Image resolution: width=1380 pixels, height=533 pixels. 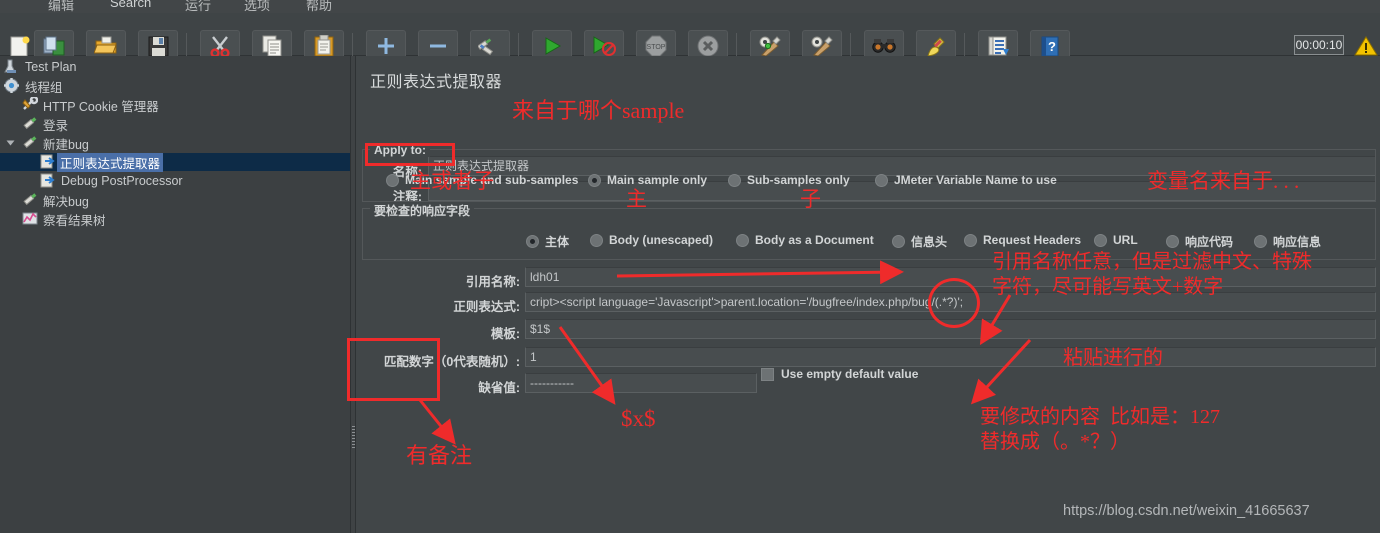 I want to click on splitter-grip, so click(x=353, y=437).